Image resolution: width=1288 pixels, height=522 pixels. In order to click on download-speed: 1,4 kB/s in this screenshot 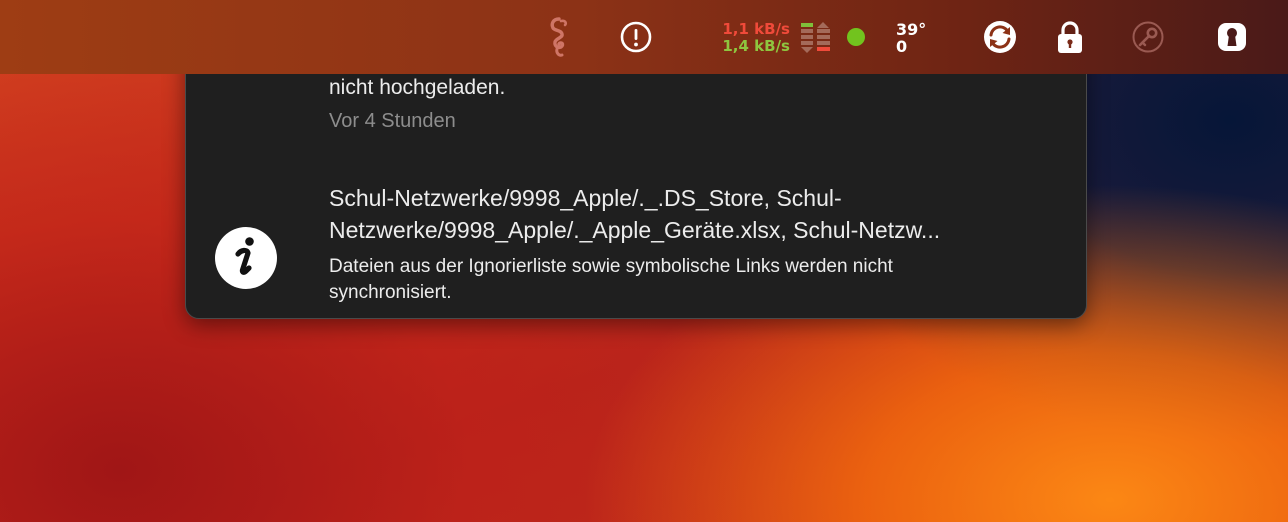, I will do `click(756, 46)`.